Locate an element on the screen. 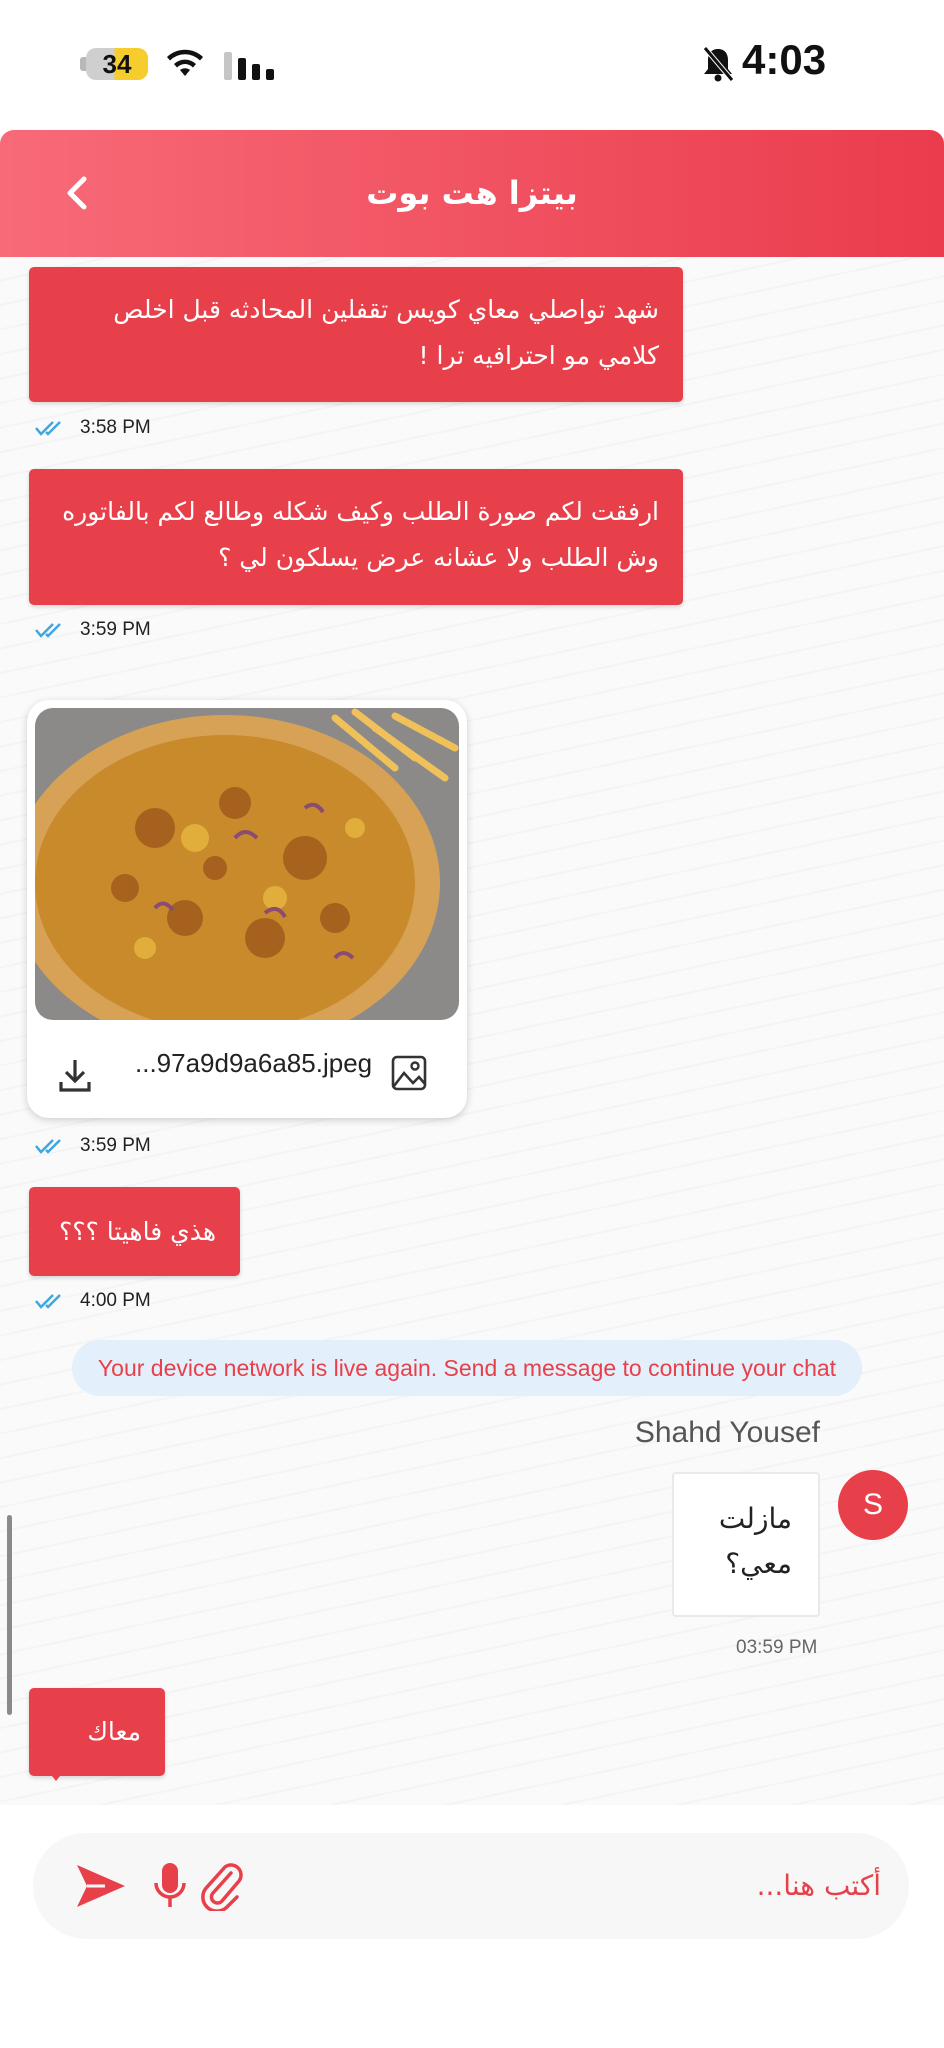 This screenshot has width=944, height=2048. attach-button is located at coordinates (223, 1886).